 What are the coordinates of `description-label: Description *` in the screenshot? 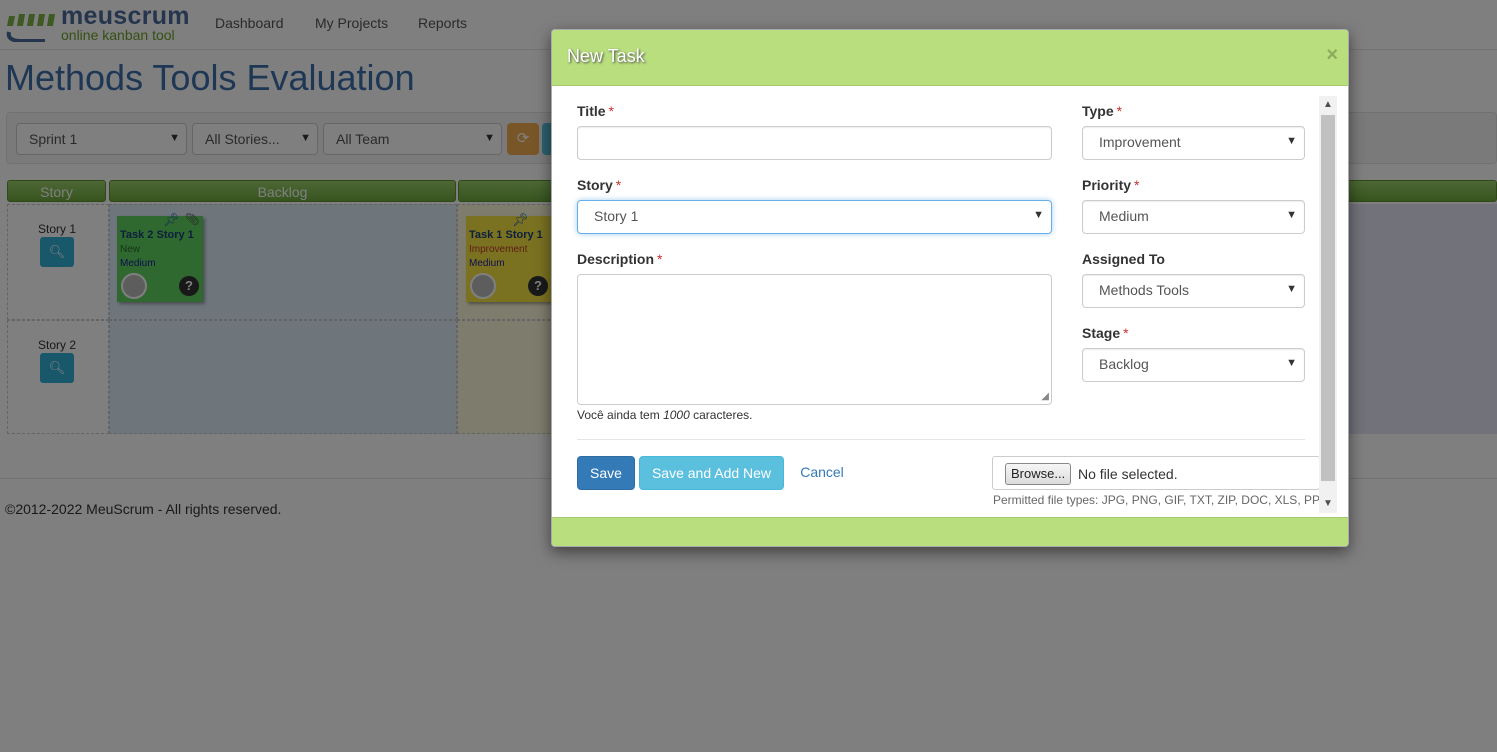 It's located at (619, 259).